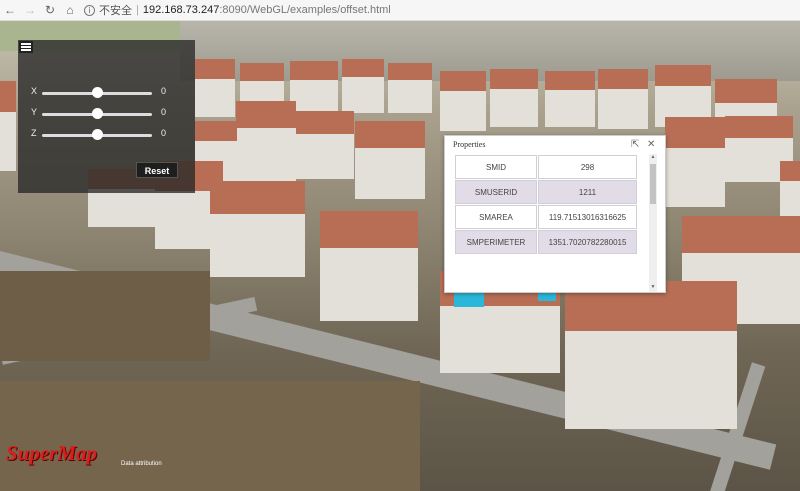 Image resolution: width=800 pixels, height=491 pixels. I want to click on url-path: :8090/WebGL/examples/offset.html, so click(305, 10).